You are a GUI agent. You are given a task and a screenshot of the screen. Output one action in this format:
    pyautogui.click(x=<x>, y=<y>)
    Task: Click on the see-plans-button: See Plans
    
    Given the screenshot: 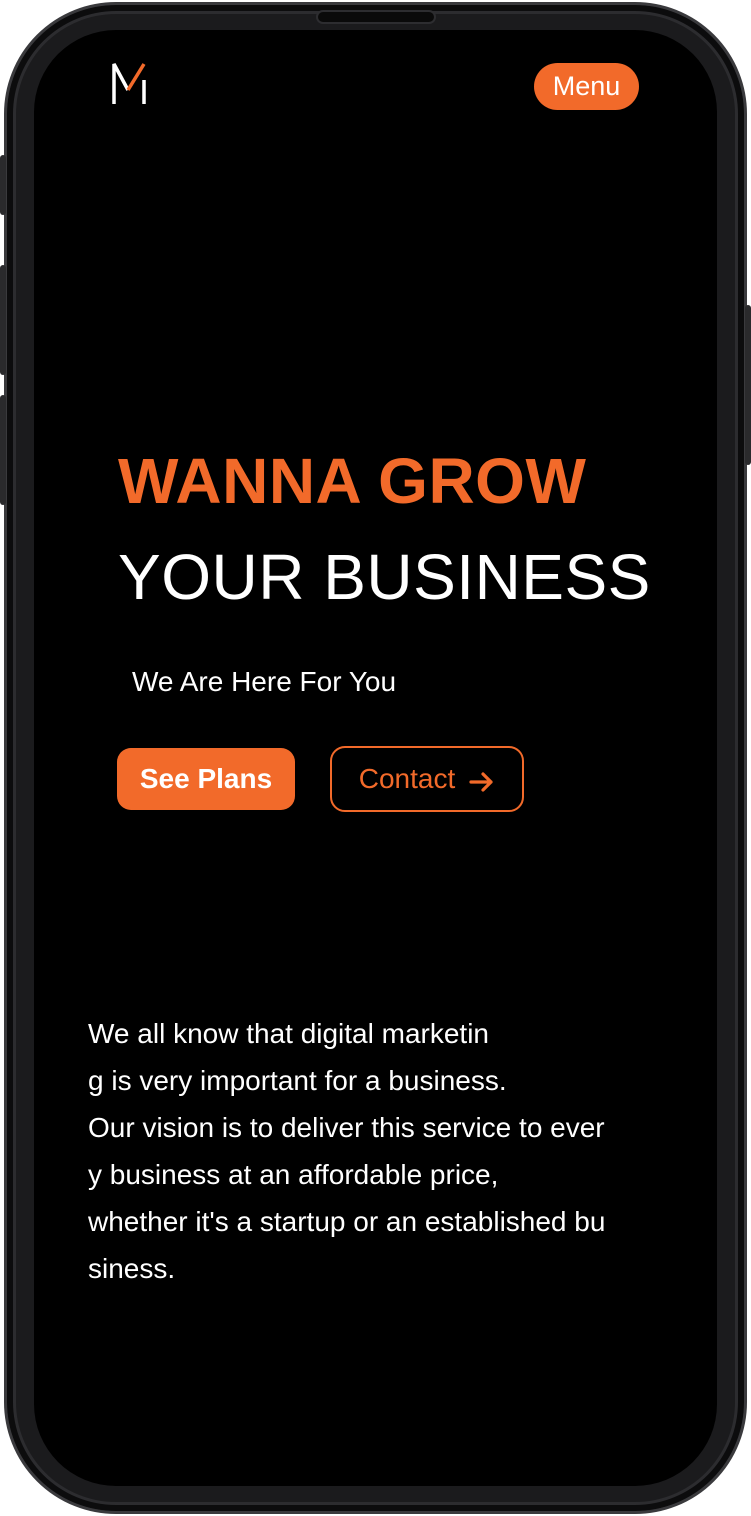 What is the action you would take?
    pyautogui.click(x=206, y=779)
    